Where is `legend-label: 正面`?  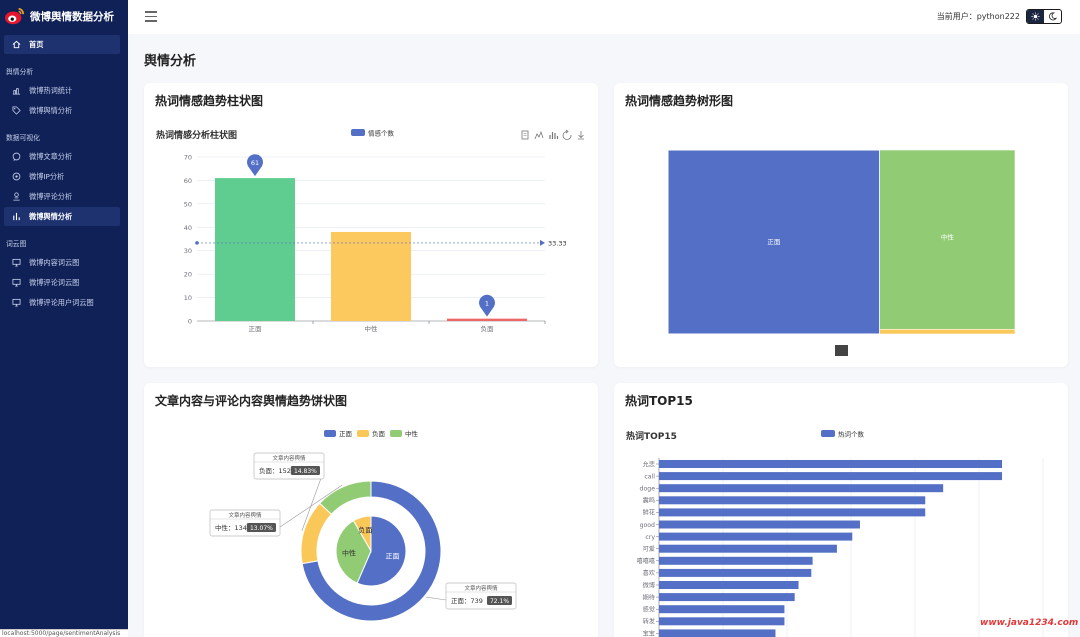 legend-label: 正面 is located at coordinates (346, 434).